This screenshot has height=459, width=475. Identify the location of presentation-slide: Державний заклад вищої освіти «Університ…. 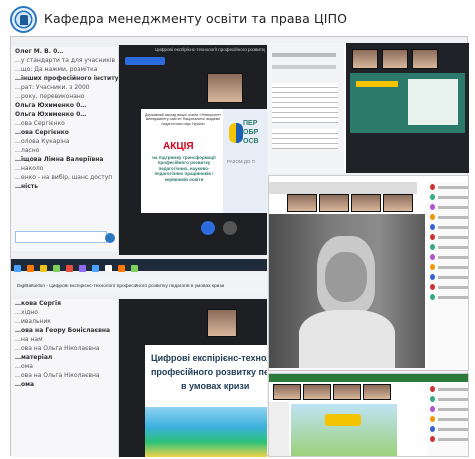
(204, 161).